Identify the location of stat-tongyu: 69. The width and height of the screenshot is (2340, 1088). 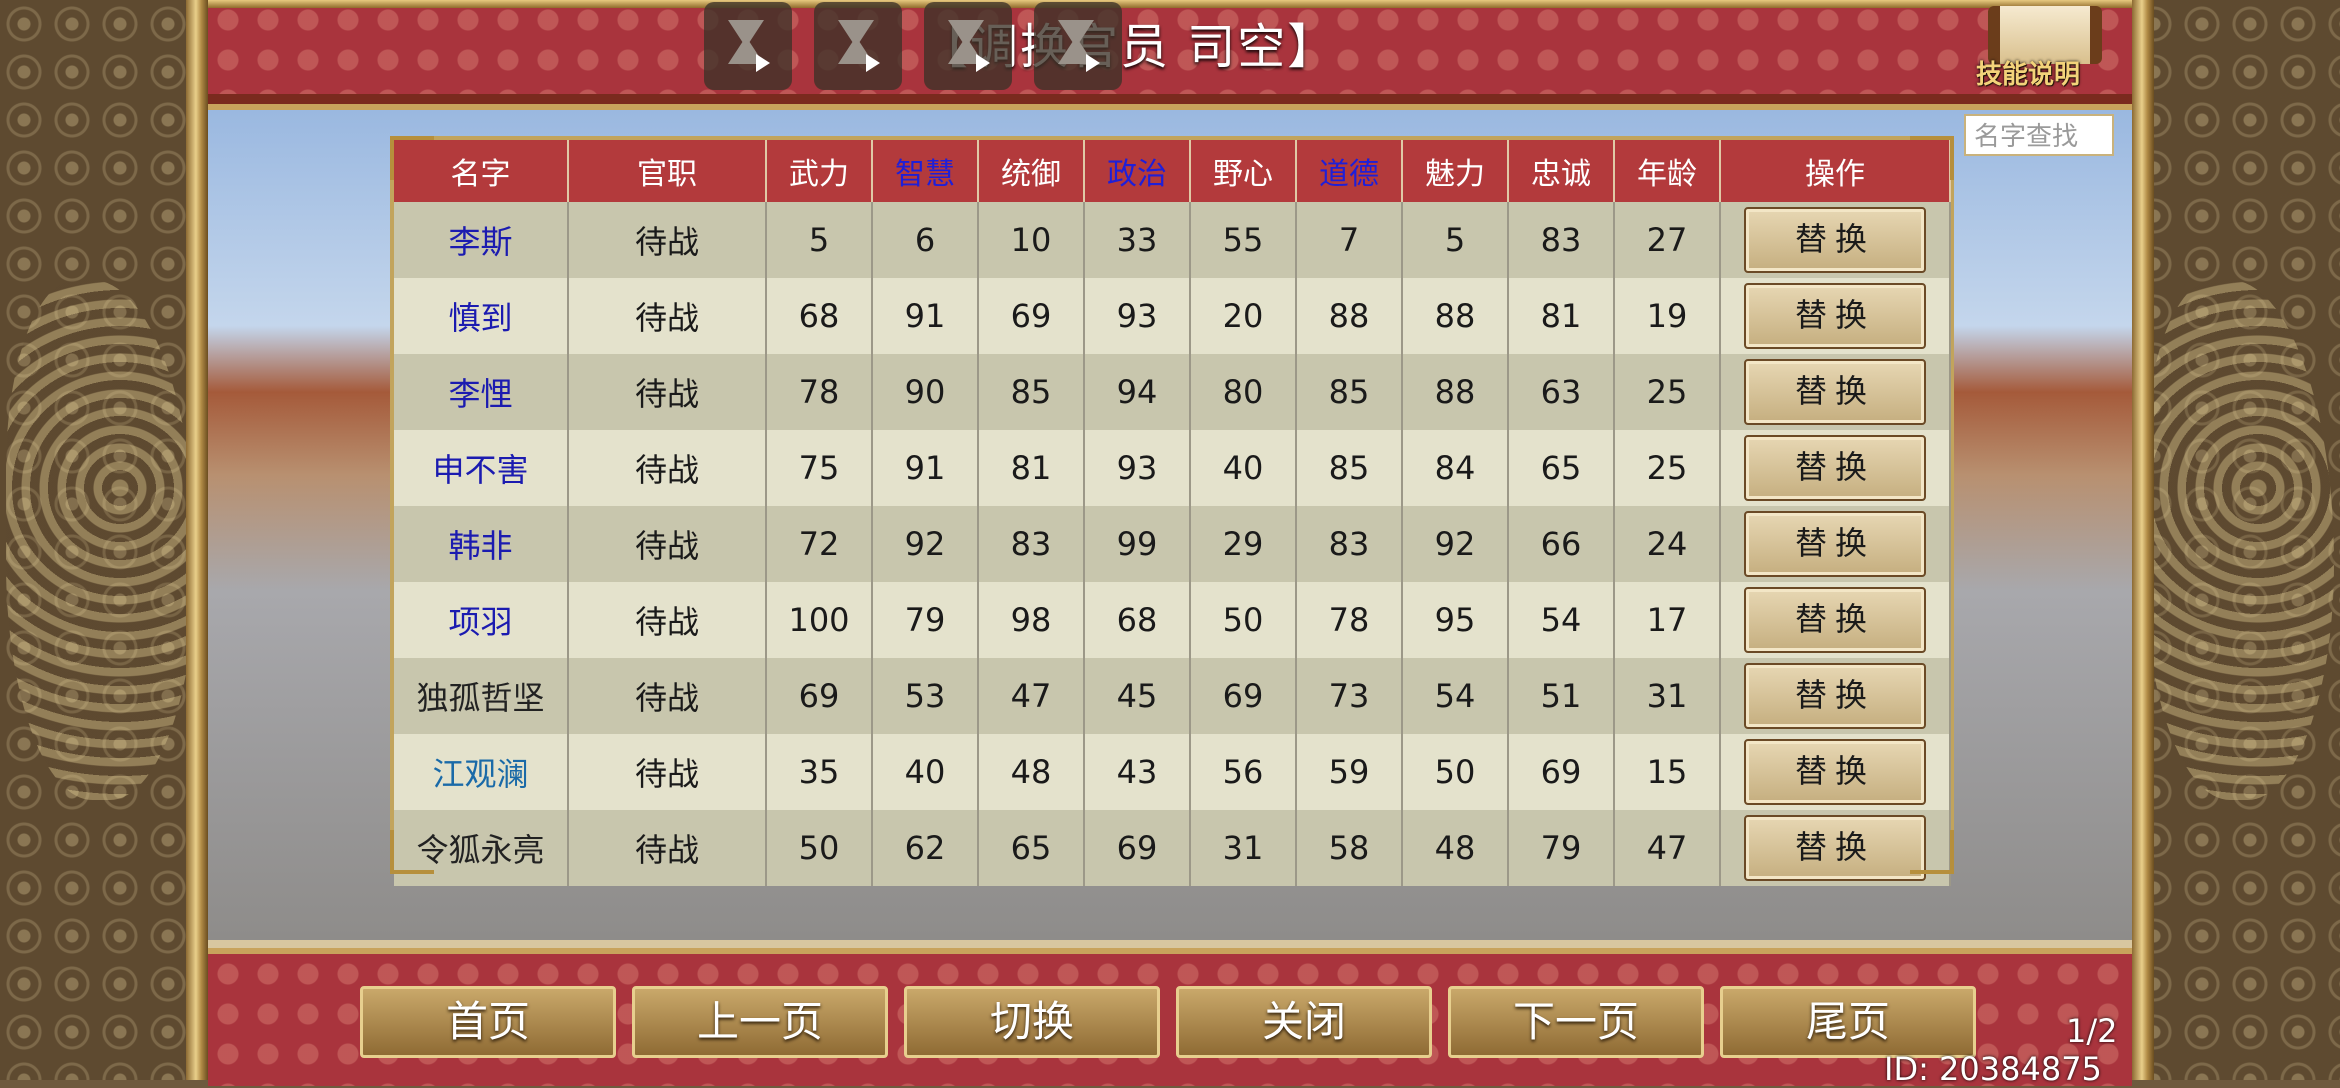
(1031, 316).